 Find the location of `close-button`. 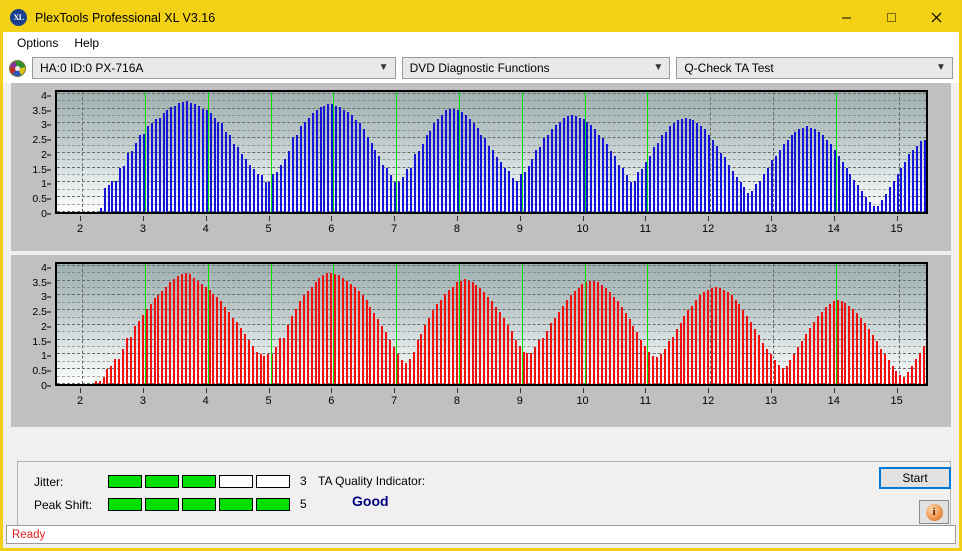

close-button is located at coordinates (936, 17).